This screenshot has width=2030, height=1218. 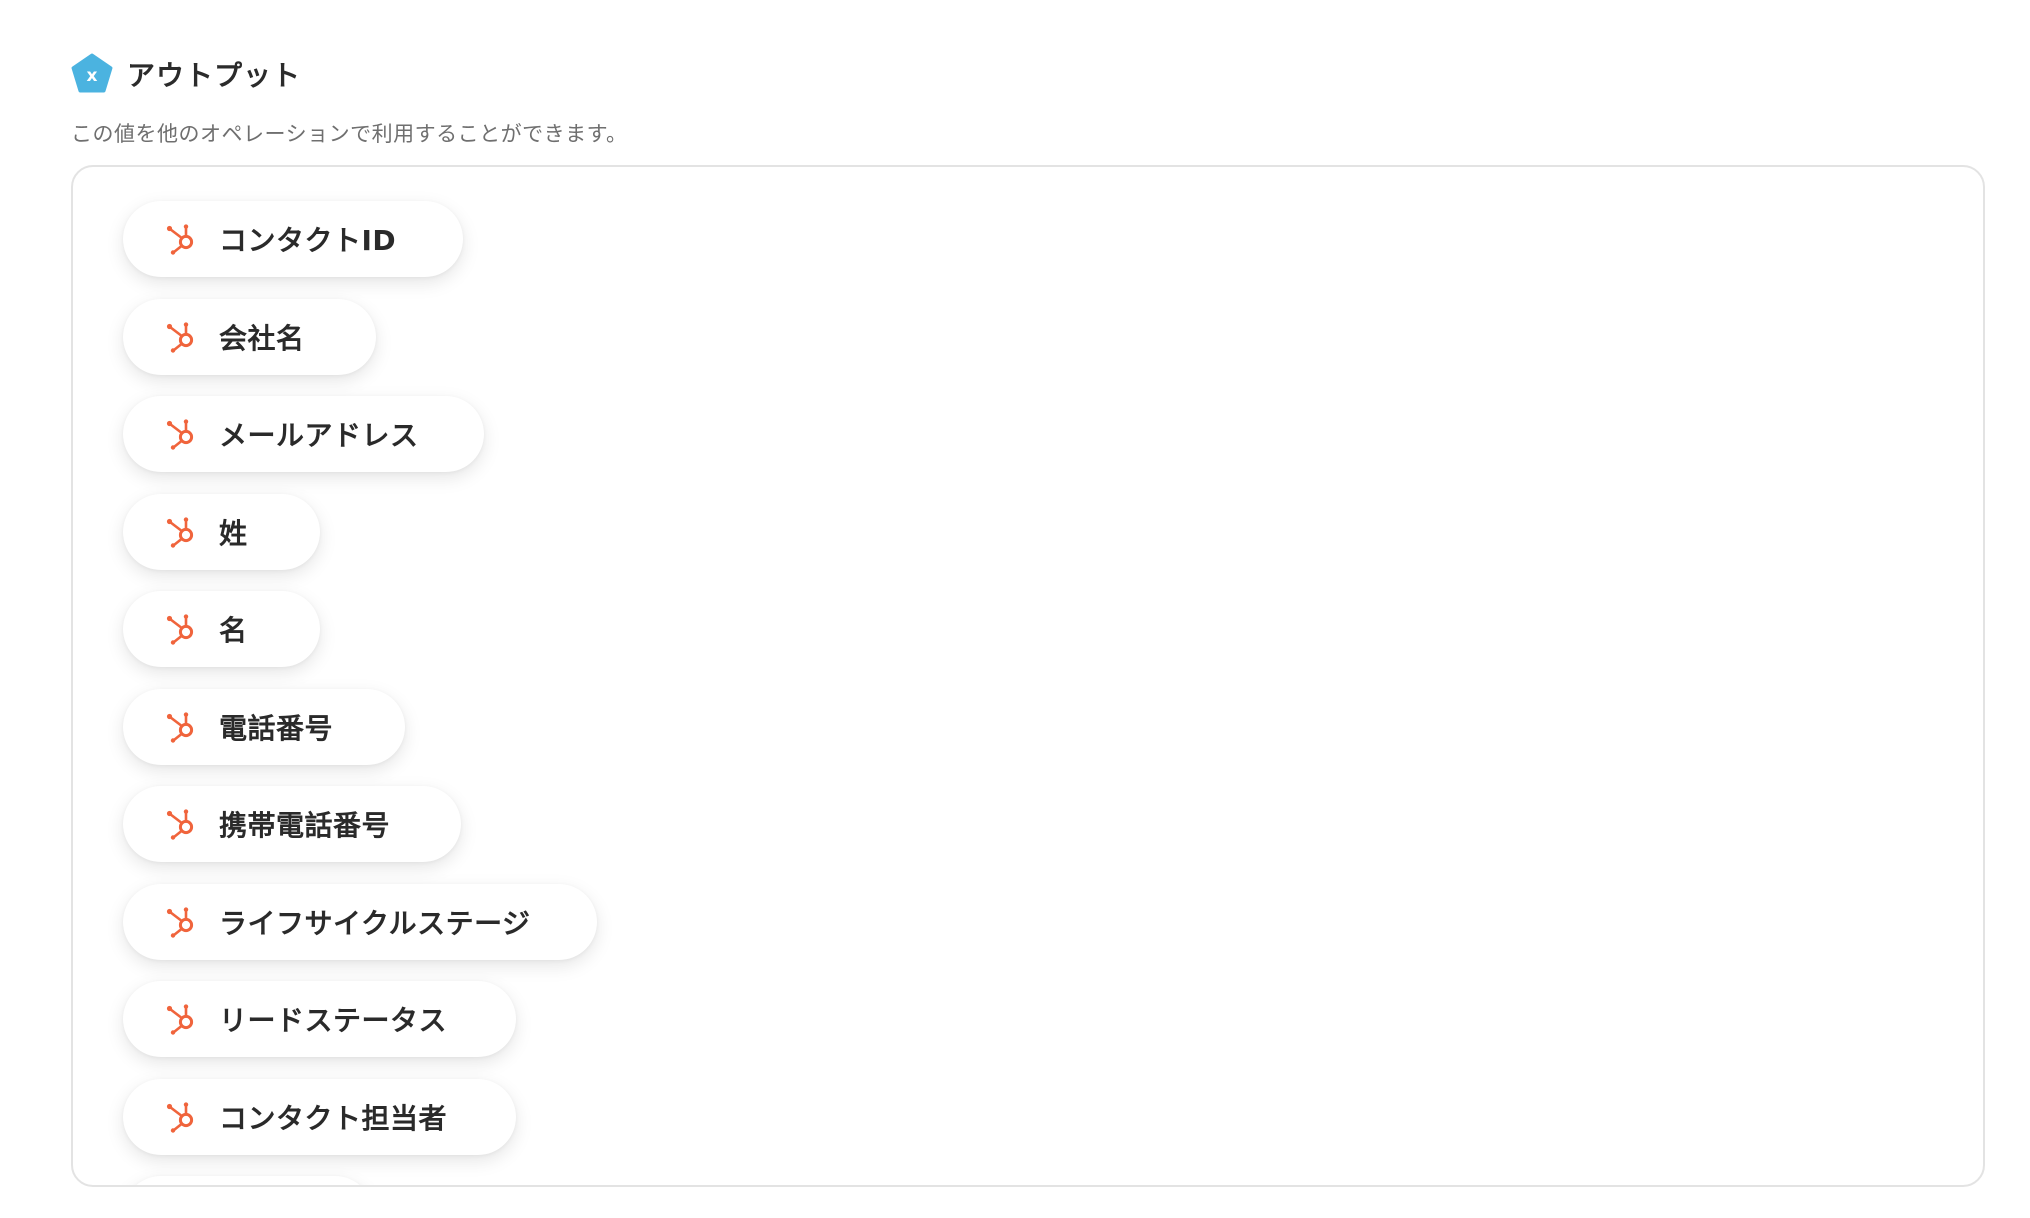 What do you see at coordinates (333, 1118) in the screenshot?
I see `output-chip-label: コンタクト担当者` at bounding box center [333, 1118].